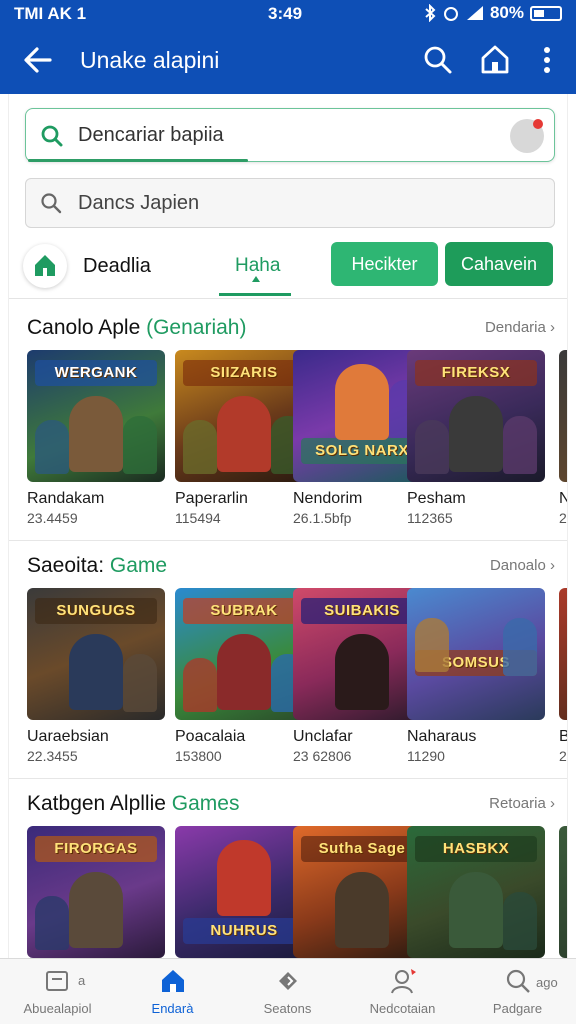  What do you see at coordinates (450, 14) in the screenshot?
I see `alarm-icon` at bounding box center [450, 14].